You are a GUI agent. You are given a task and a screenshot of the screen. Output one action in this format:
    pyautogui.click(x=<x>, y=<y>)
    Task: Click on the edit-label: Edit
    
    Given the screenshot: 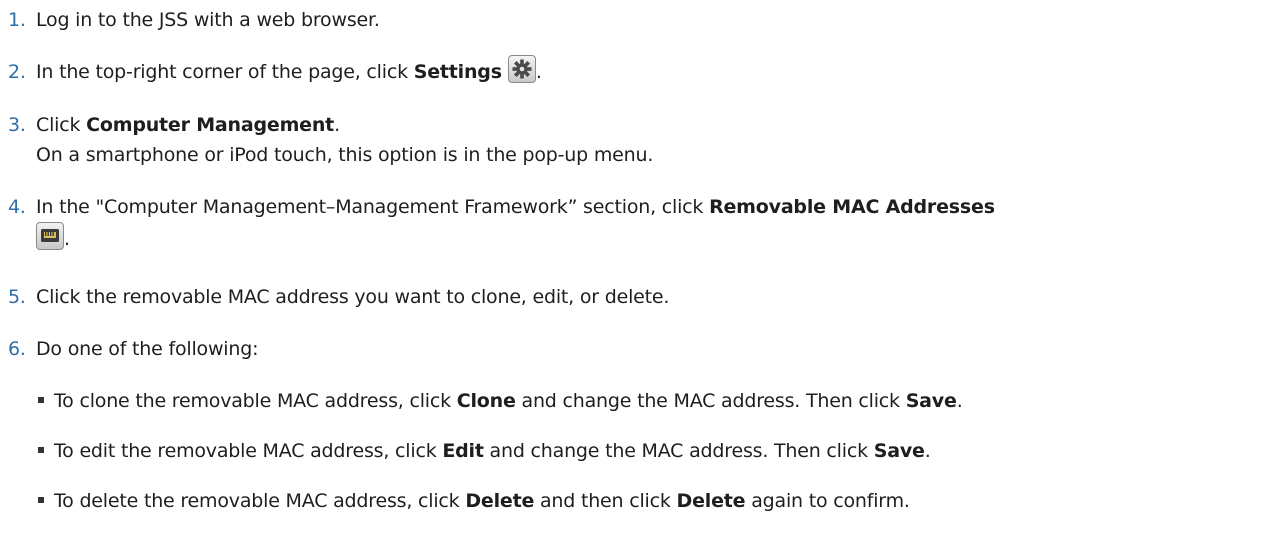 What is the action you would take?
    pyautogui.click(x=463, y=451)
    